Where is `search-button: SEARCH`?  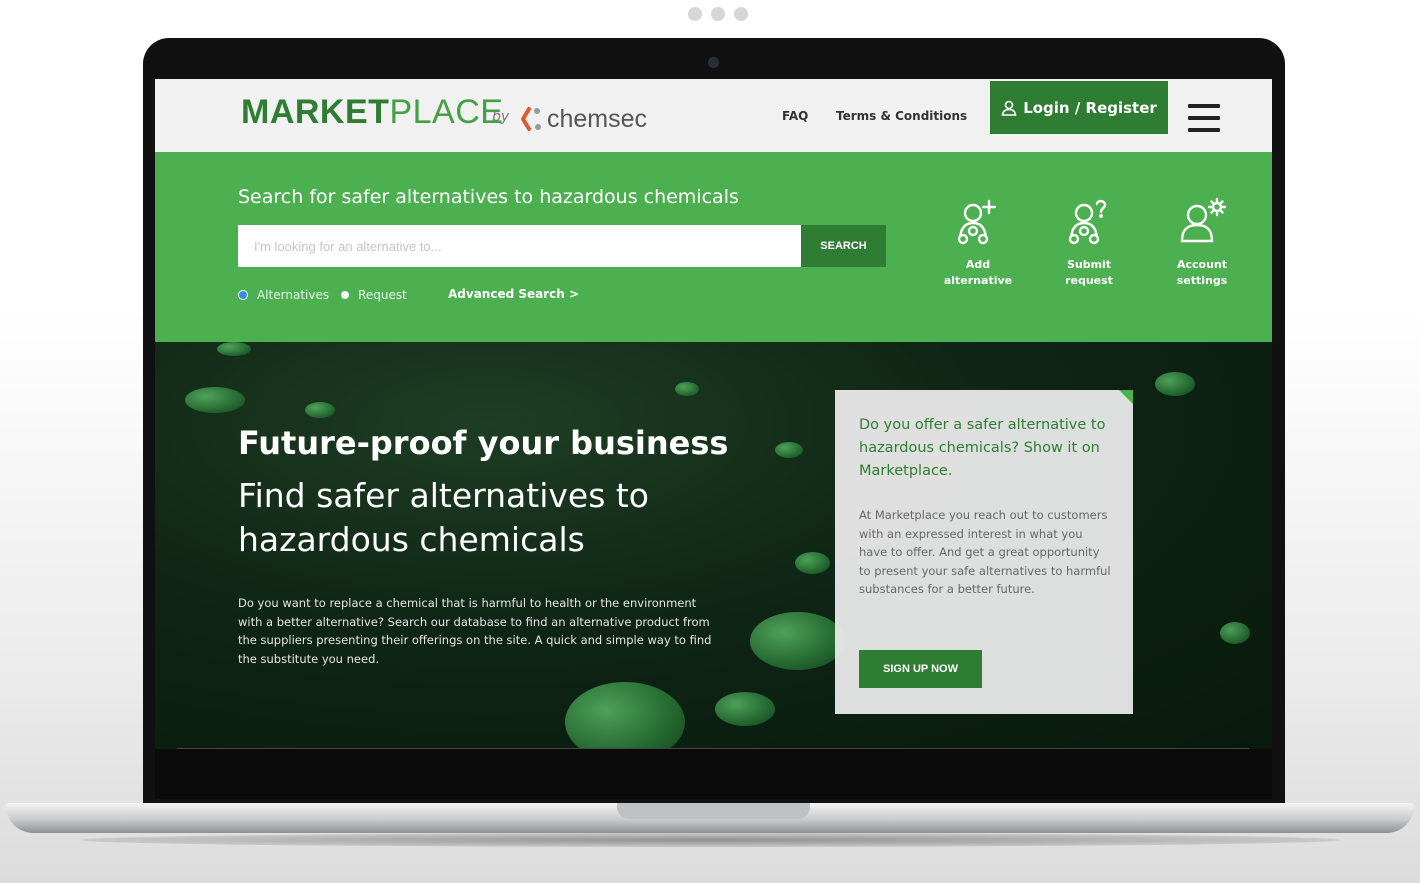 search-button: SEARCH is located at coordinates (843, 246).